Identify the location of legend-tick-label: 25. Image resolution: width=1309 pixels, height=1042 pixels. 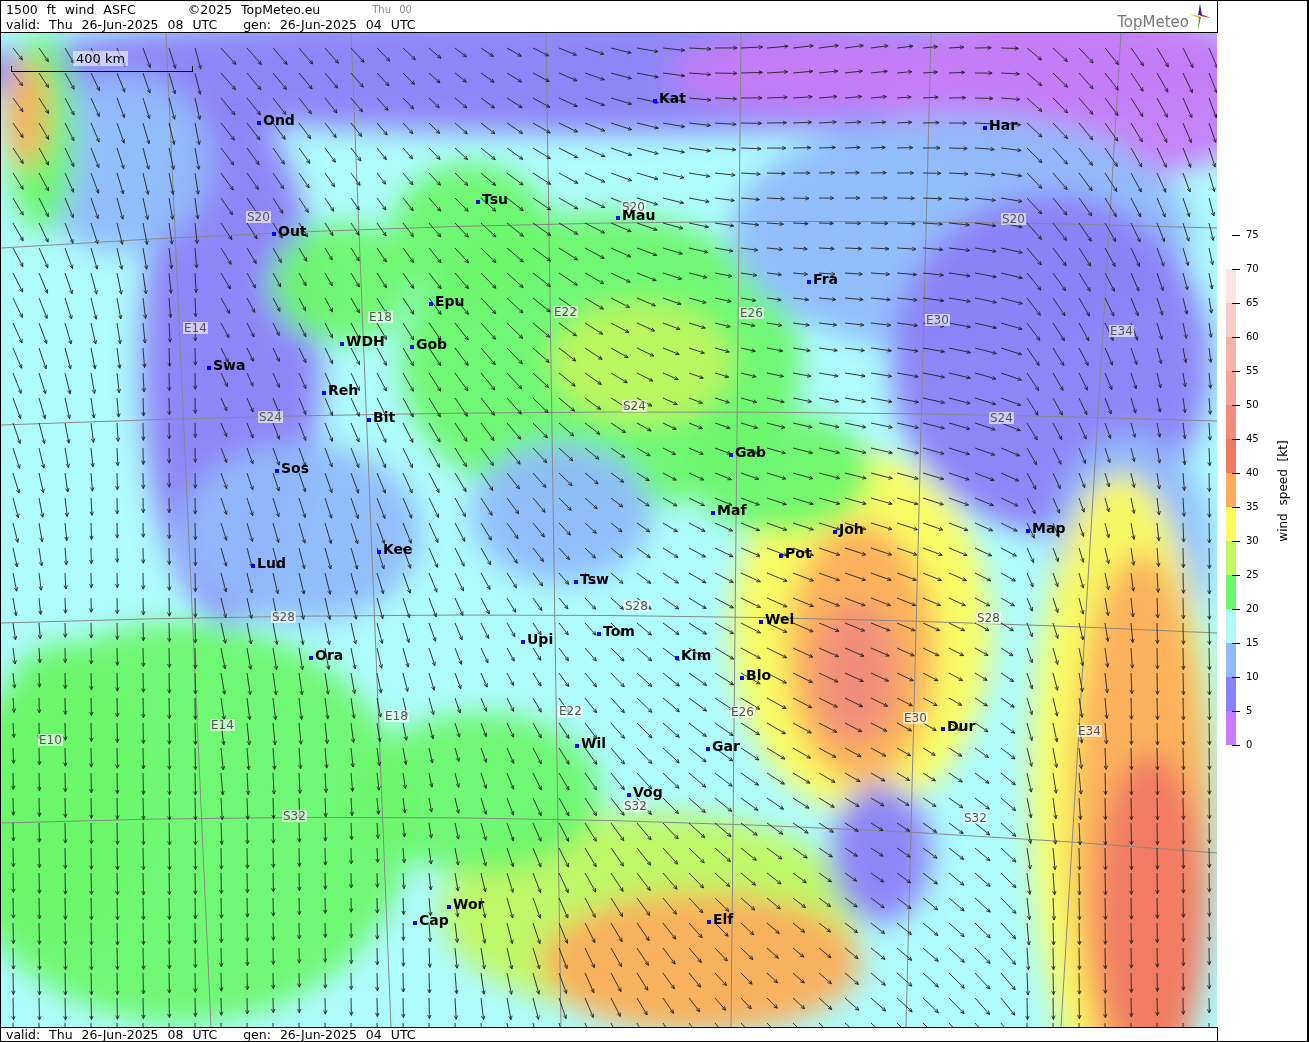
(1252, 575).